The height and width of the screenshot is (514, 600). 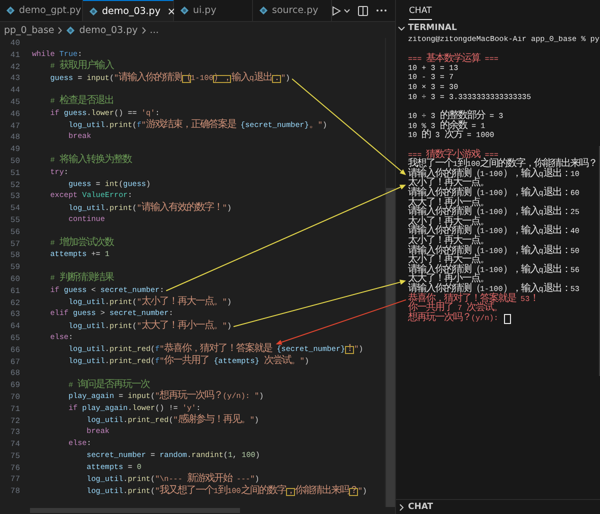 I want to click on line-number: 72, so click(x=14, y=422).